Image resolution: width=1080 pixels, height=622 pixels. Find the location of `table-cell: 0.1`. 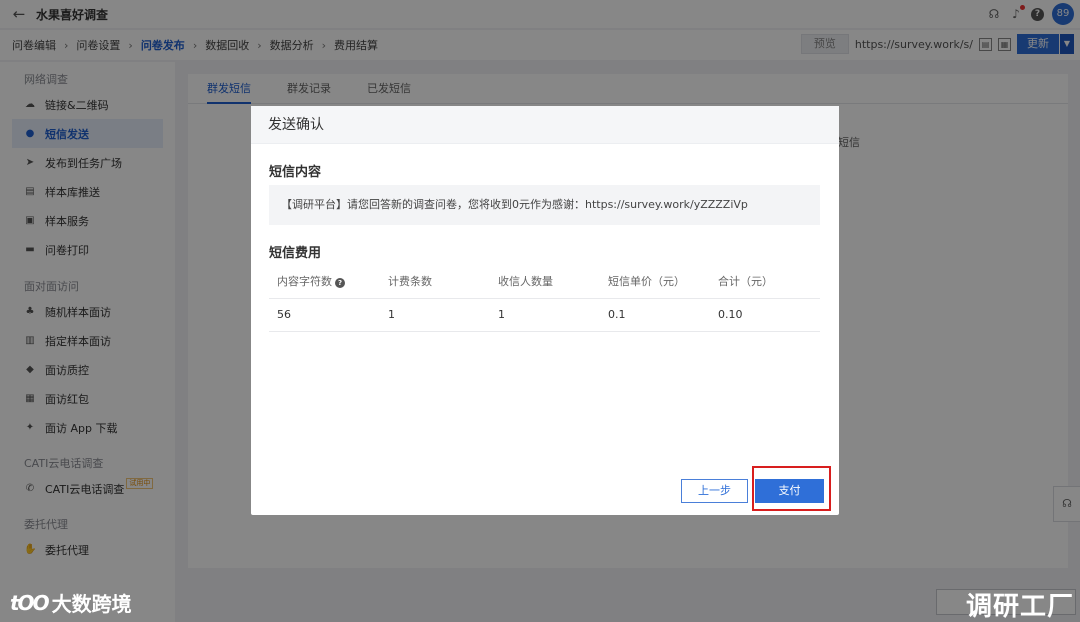

table-cell: 0.1 is located at coordinates (655, 315).